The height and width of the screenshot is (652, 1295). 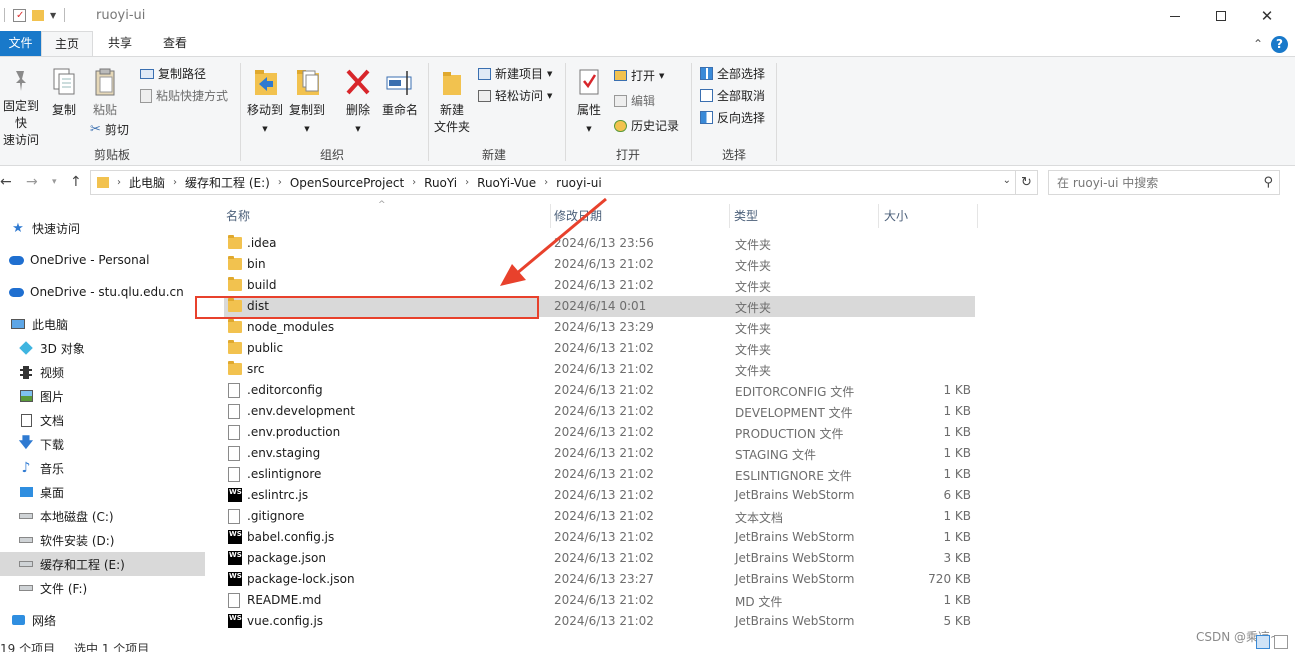 What do you see at coordinates (1007, 180) in the screenshot?
I see `address-dropdown-chevron-icon: ⌄` at bounding box center [1007, 180].